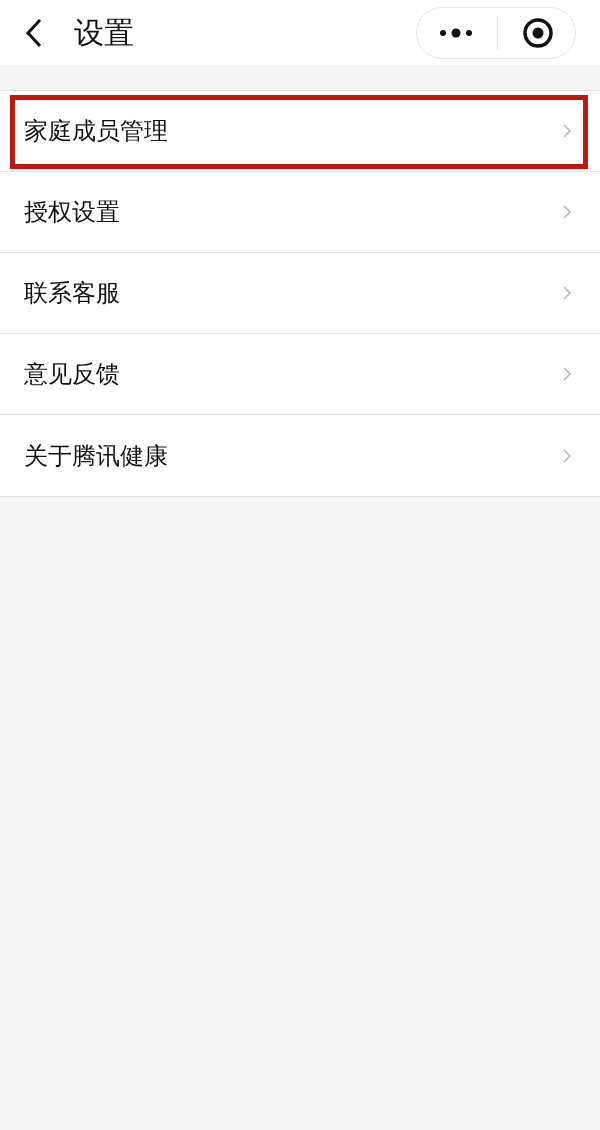 The height and width of the screenshot is (1130, 600). Describe the element at coordinates (72, 374) in the screenshot. I see `row-label: 意见反馈` at that location.